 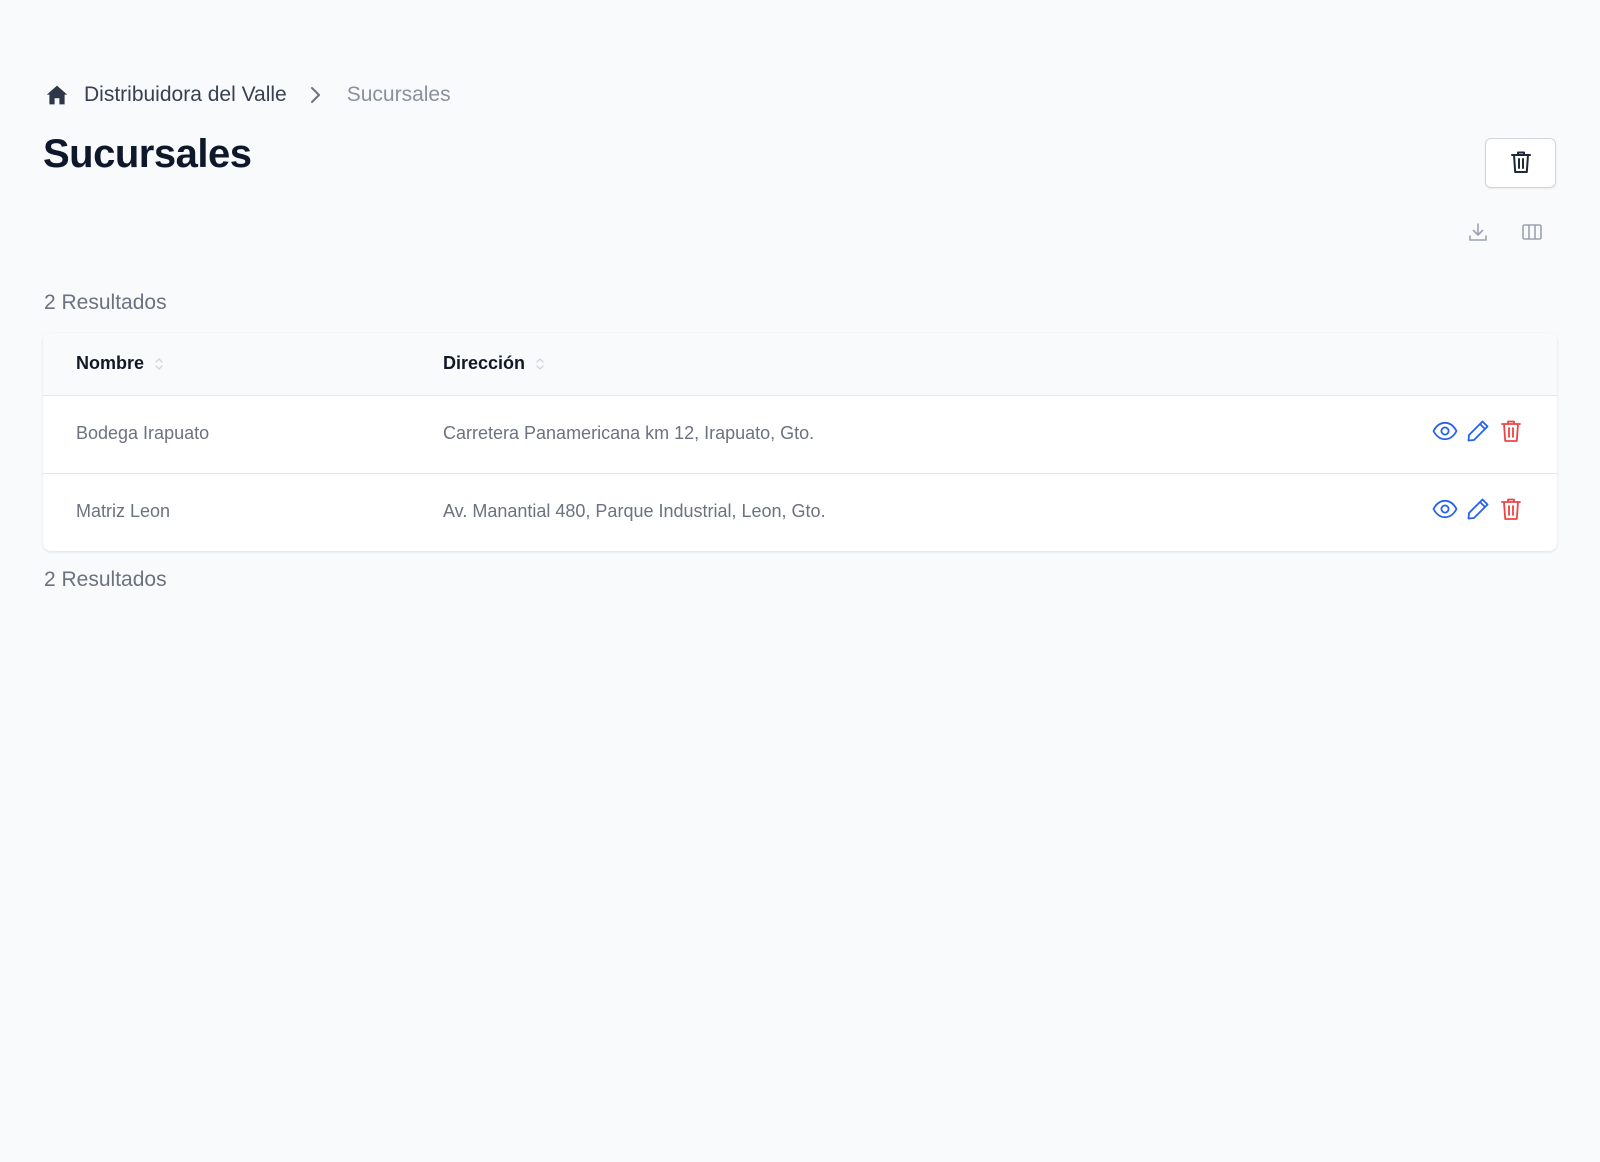 What do you see at coordinates (185, 95) in the screenshot?
I see `breadcrumb-company-link: Distribuidora del Valle` at bounding box center [185, 95].